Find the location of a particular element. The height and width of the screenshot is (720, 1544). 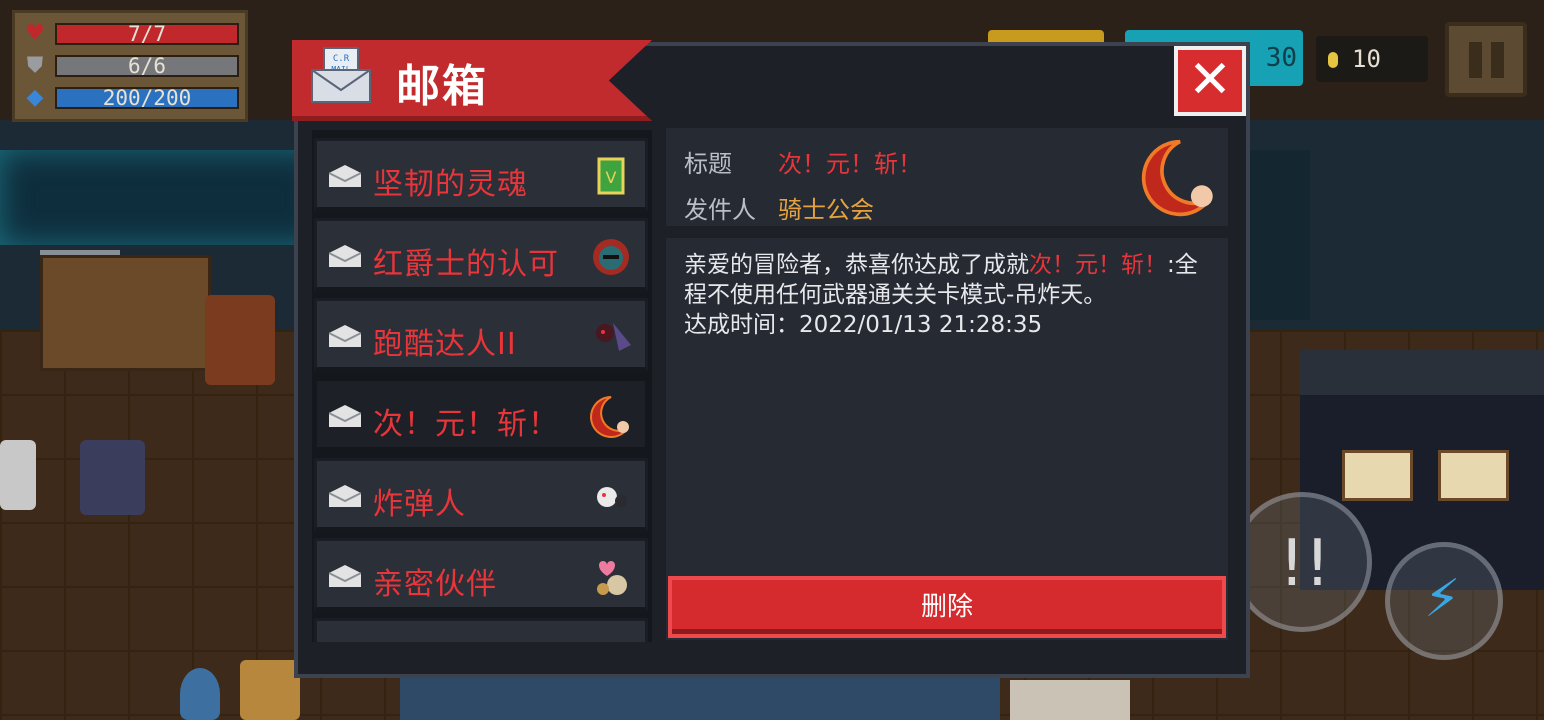

mail-item-label: 次！元！斩！ is located at coordinates (466, 424).